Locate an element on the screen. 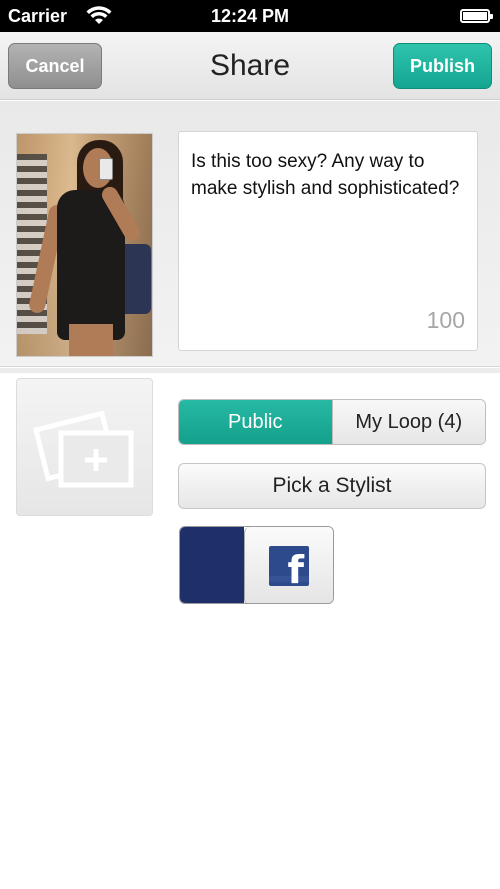  pick-stylist-button: Pick a Stylist is located at coordinates (332, 486).